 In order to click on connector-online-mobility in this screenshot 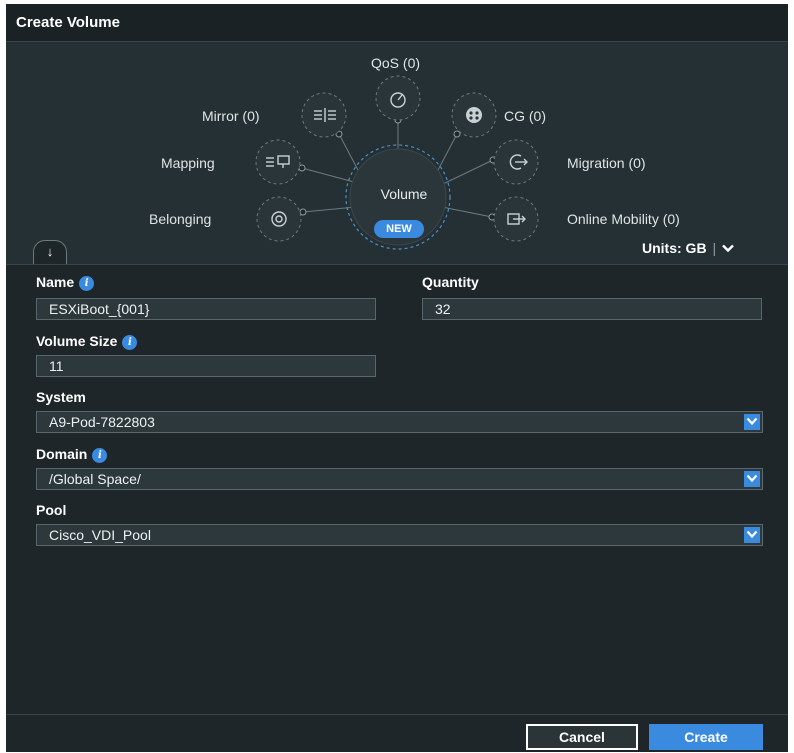, I will do `click(467, 212)`.